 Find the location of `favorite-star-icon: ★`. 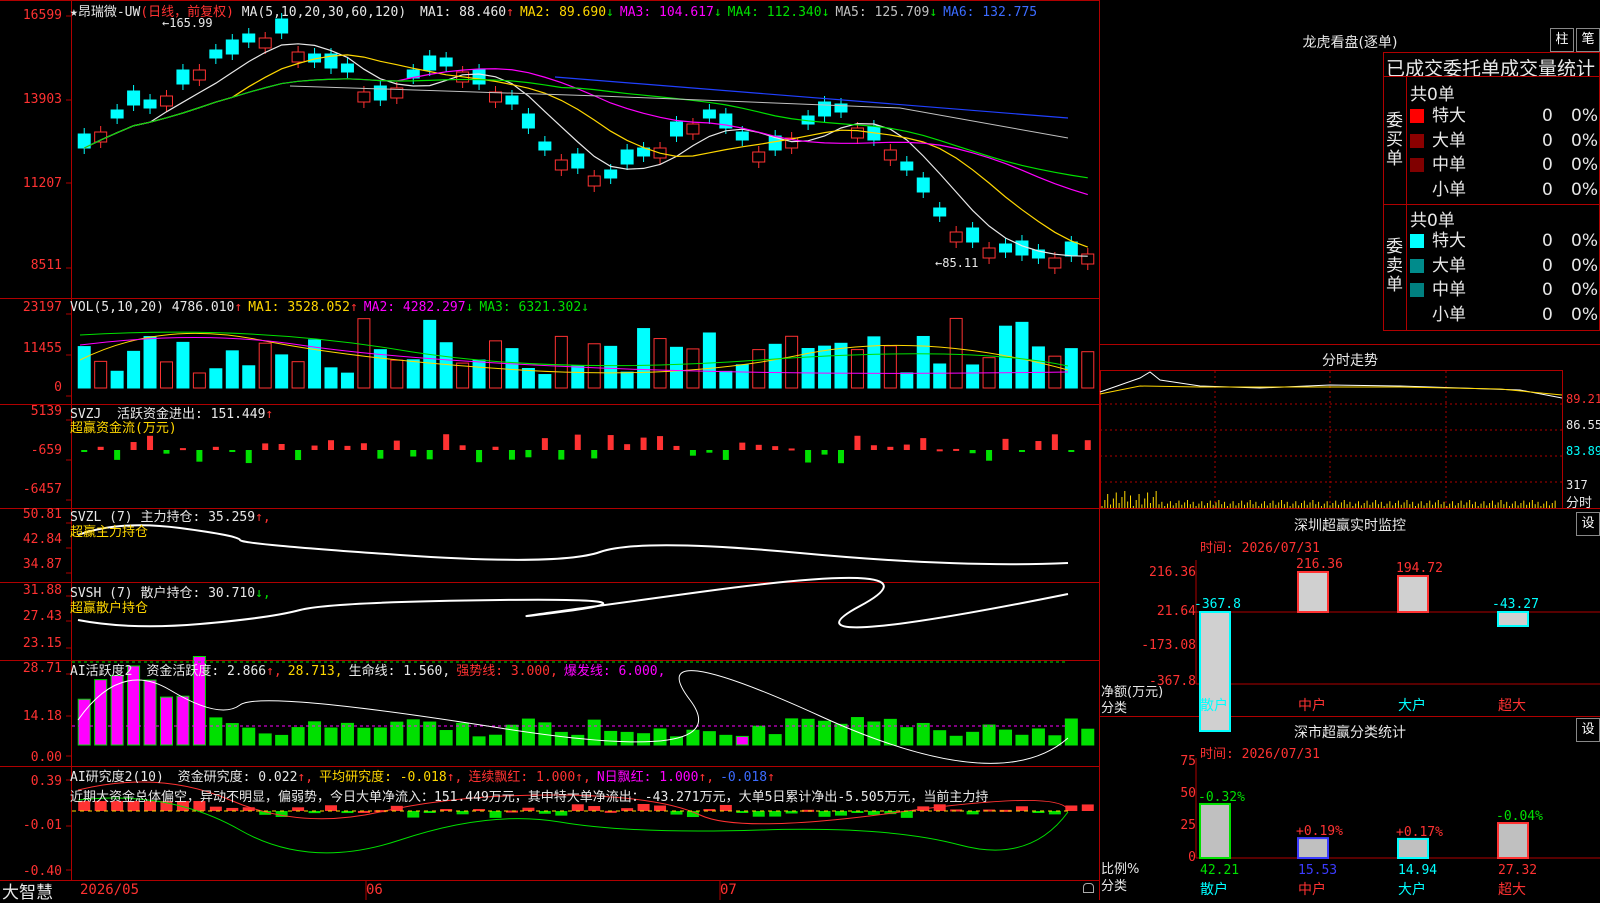

favorite-star-icon: ★ is located at coordinates (74, 12).